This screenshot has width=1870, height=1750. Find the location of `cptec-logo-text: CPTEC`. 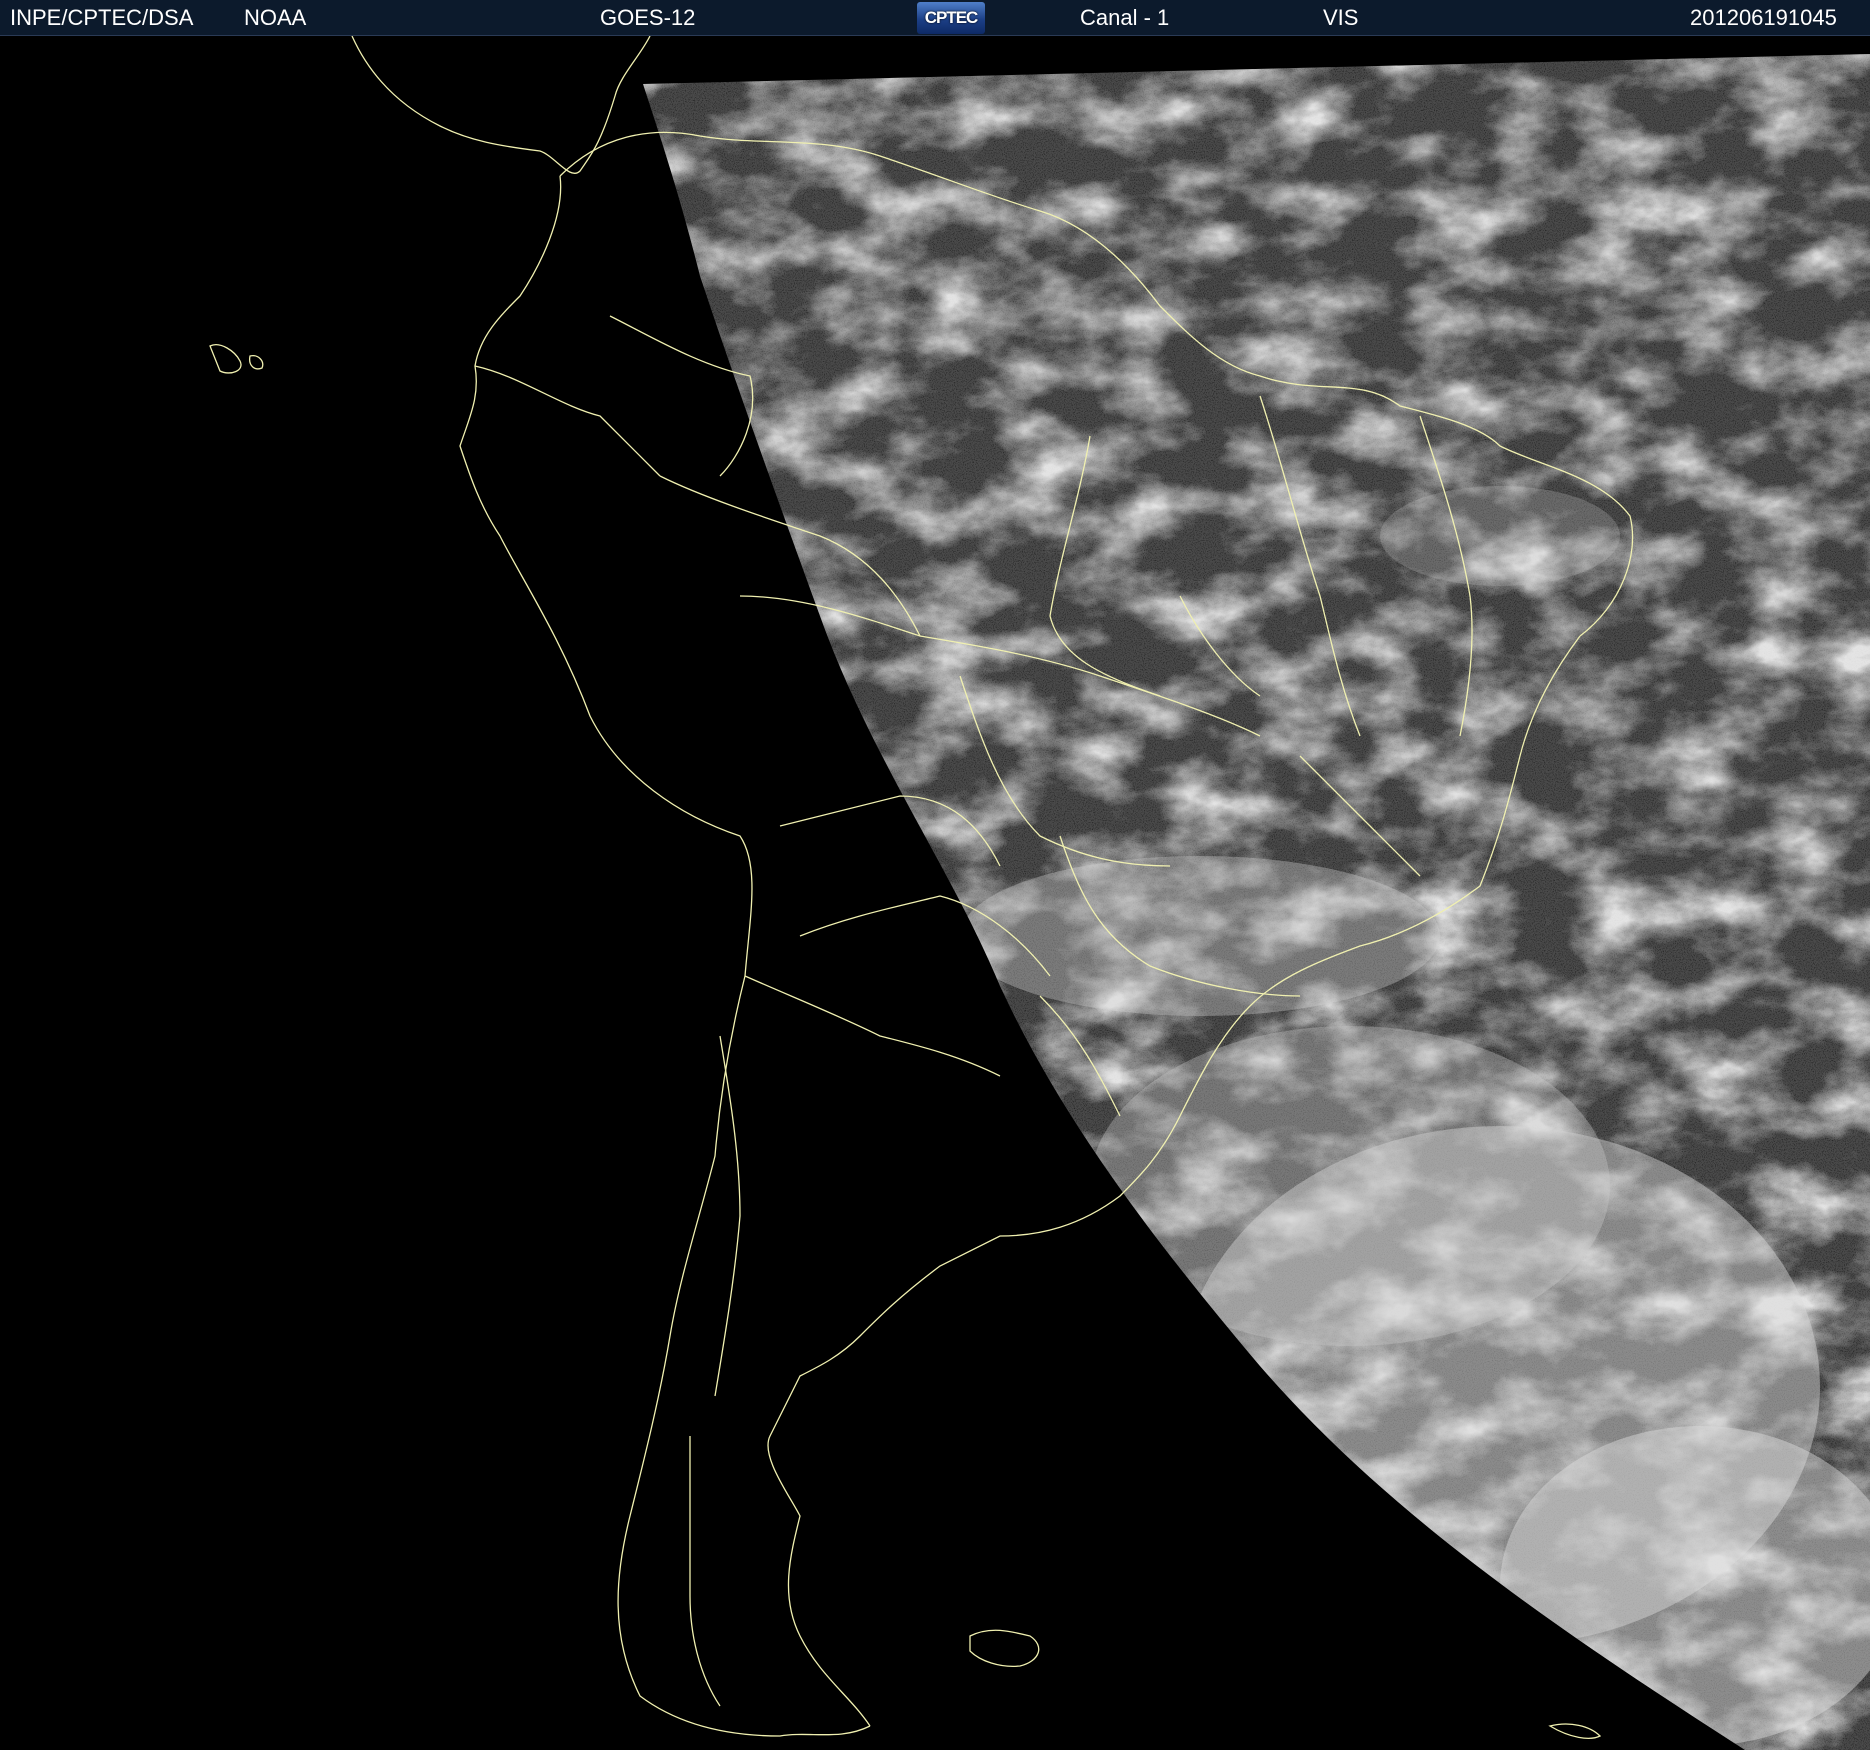

cptec-logo-text: CPTEC is located at coordinates (951, 17).